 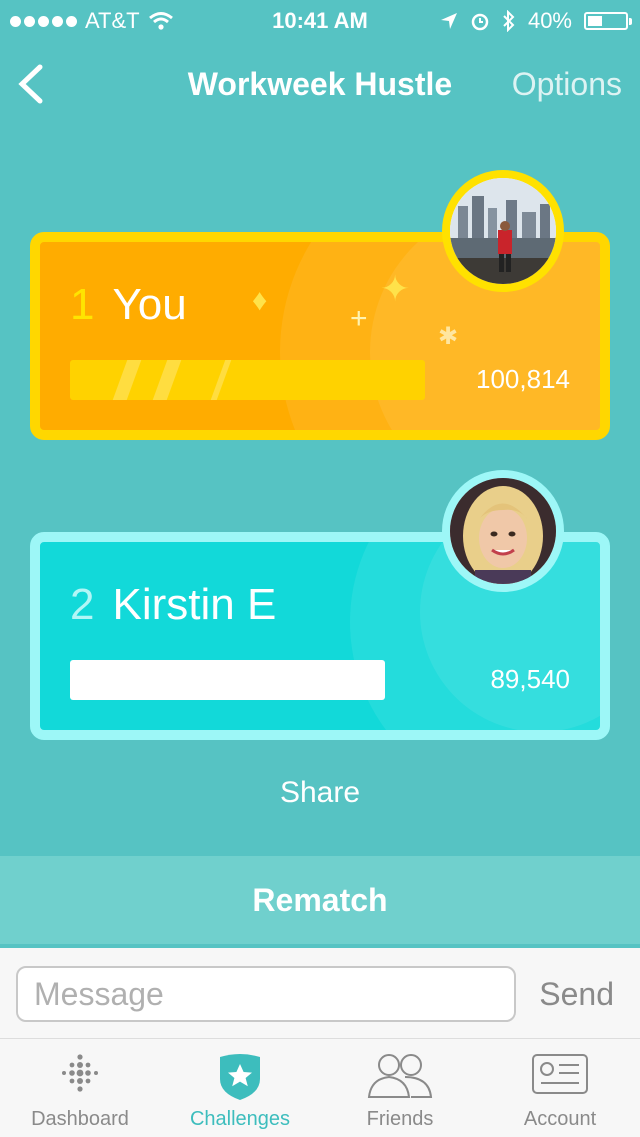 What do you see at coordinates (80, 1073) in the screenshot?
I see `dots-grid-icon` at bounding box center [80, 1073].